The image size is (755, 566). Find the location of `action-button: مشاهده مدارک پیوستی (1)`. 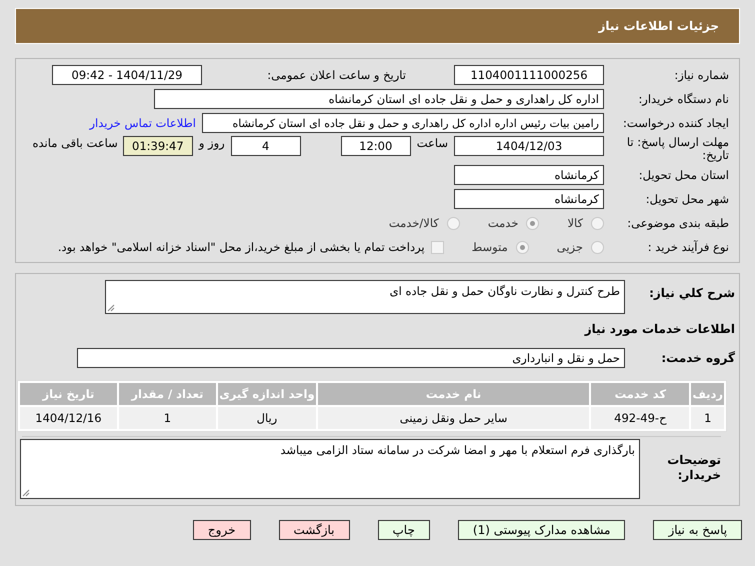

action-button: مشاهده مدارک پیوستی (1) is located at coordinates (542, 530).